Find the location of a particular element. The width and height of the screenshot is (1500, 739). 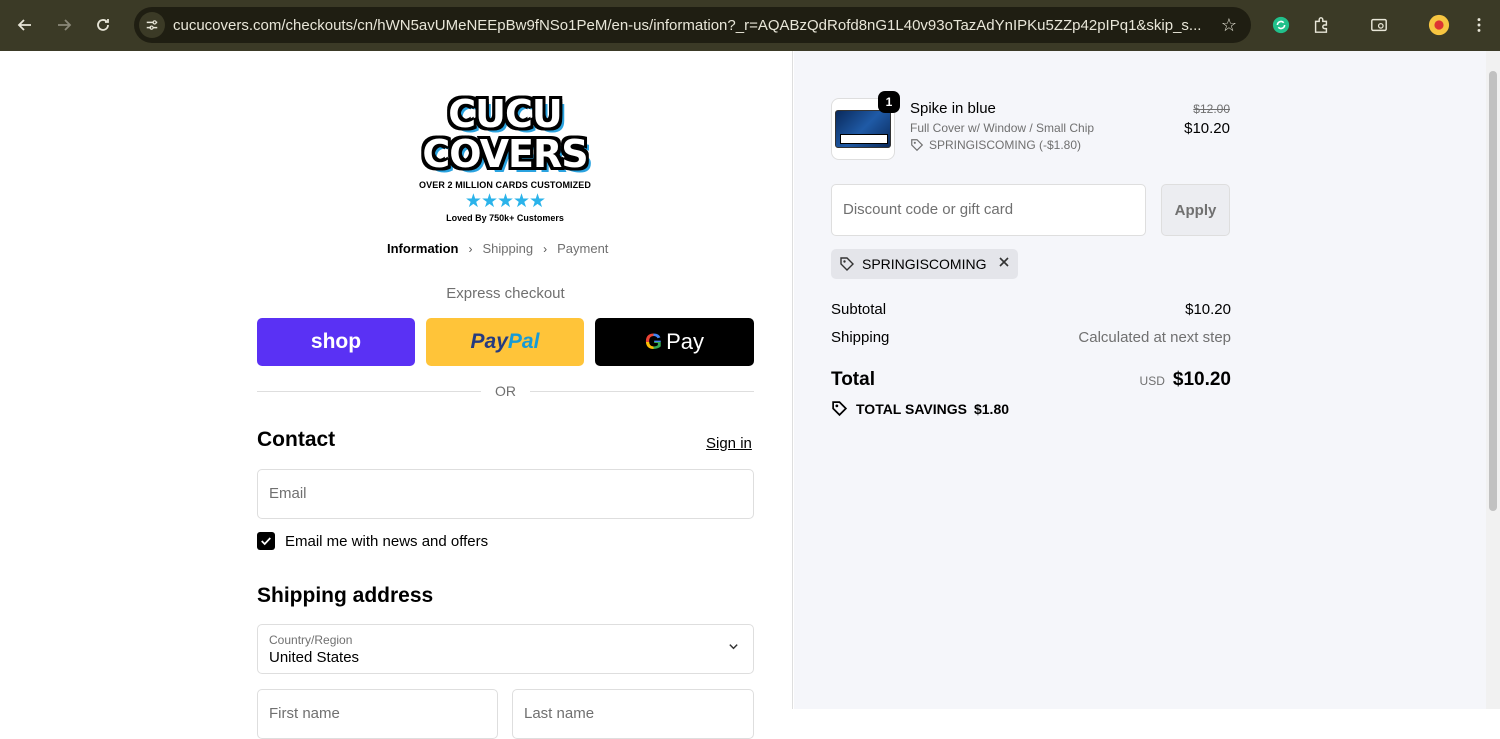

original-price: $12.00 is located at coordinates (1211, 109).